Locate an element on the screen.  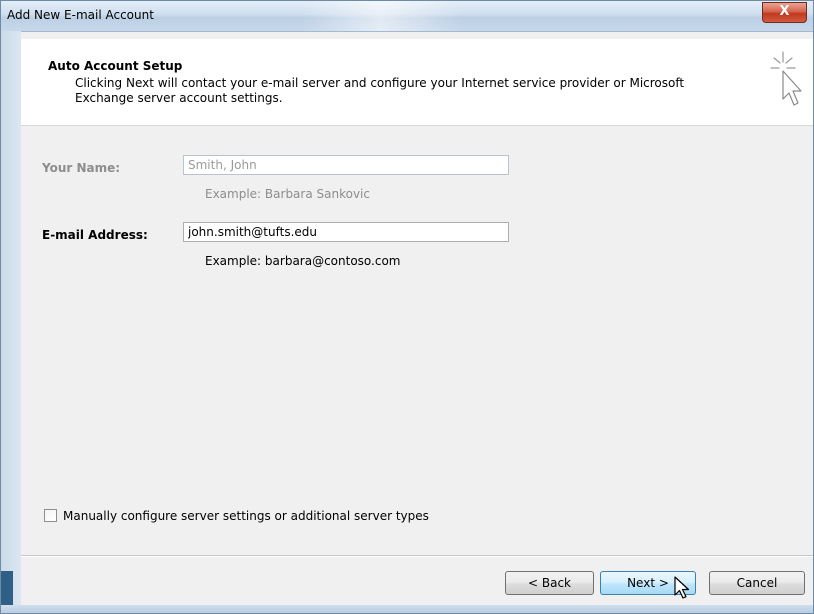
cancel-button: Cancel is located at coordinates (757, 583).